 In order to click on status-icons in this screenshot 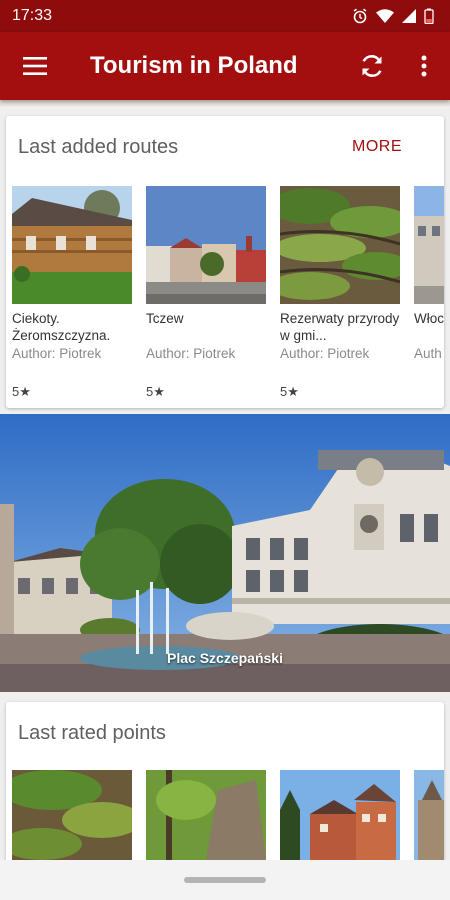, I will do `click(393, 16)`.